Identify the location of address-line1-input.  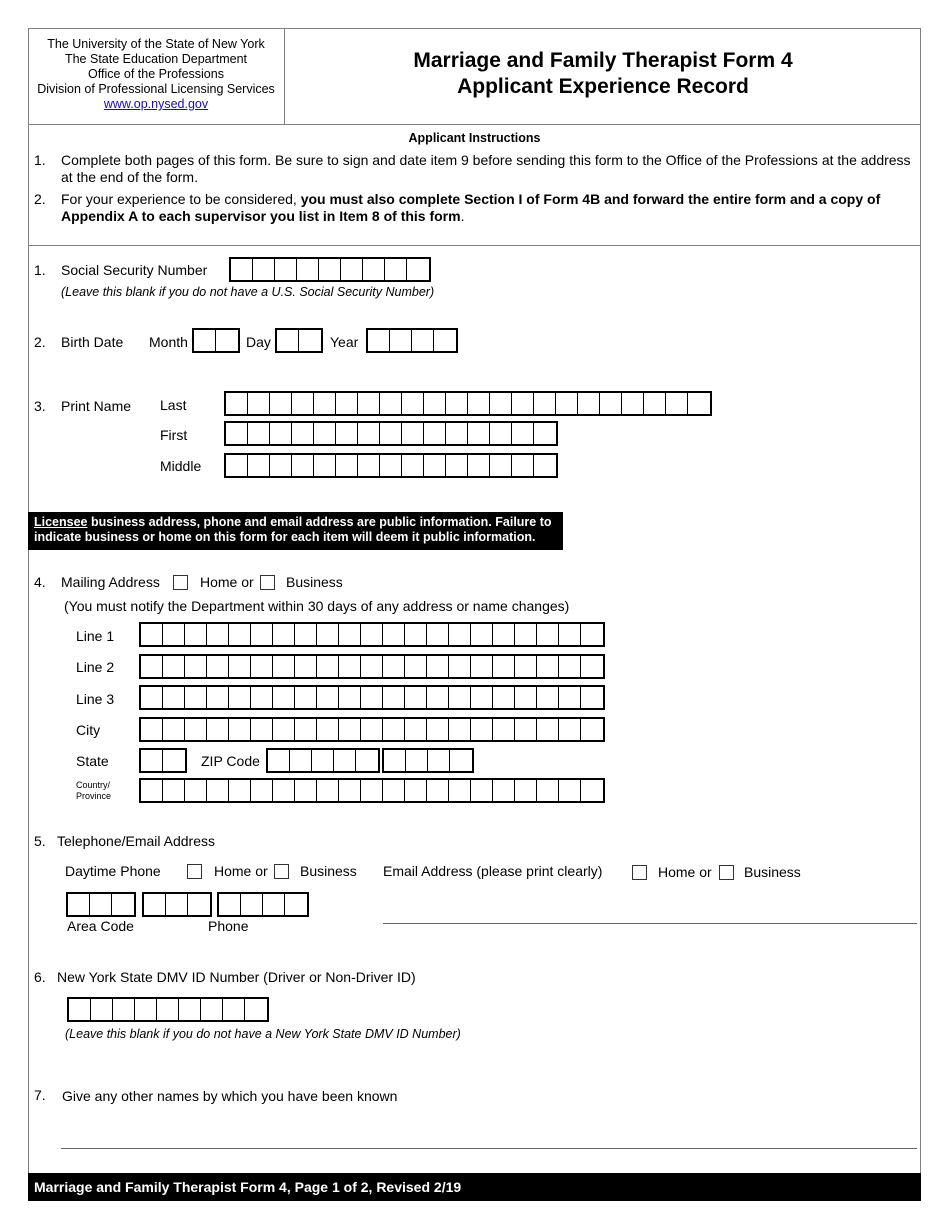
(372, 634).